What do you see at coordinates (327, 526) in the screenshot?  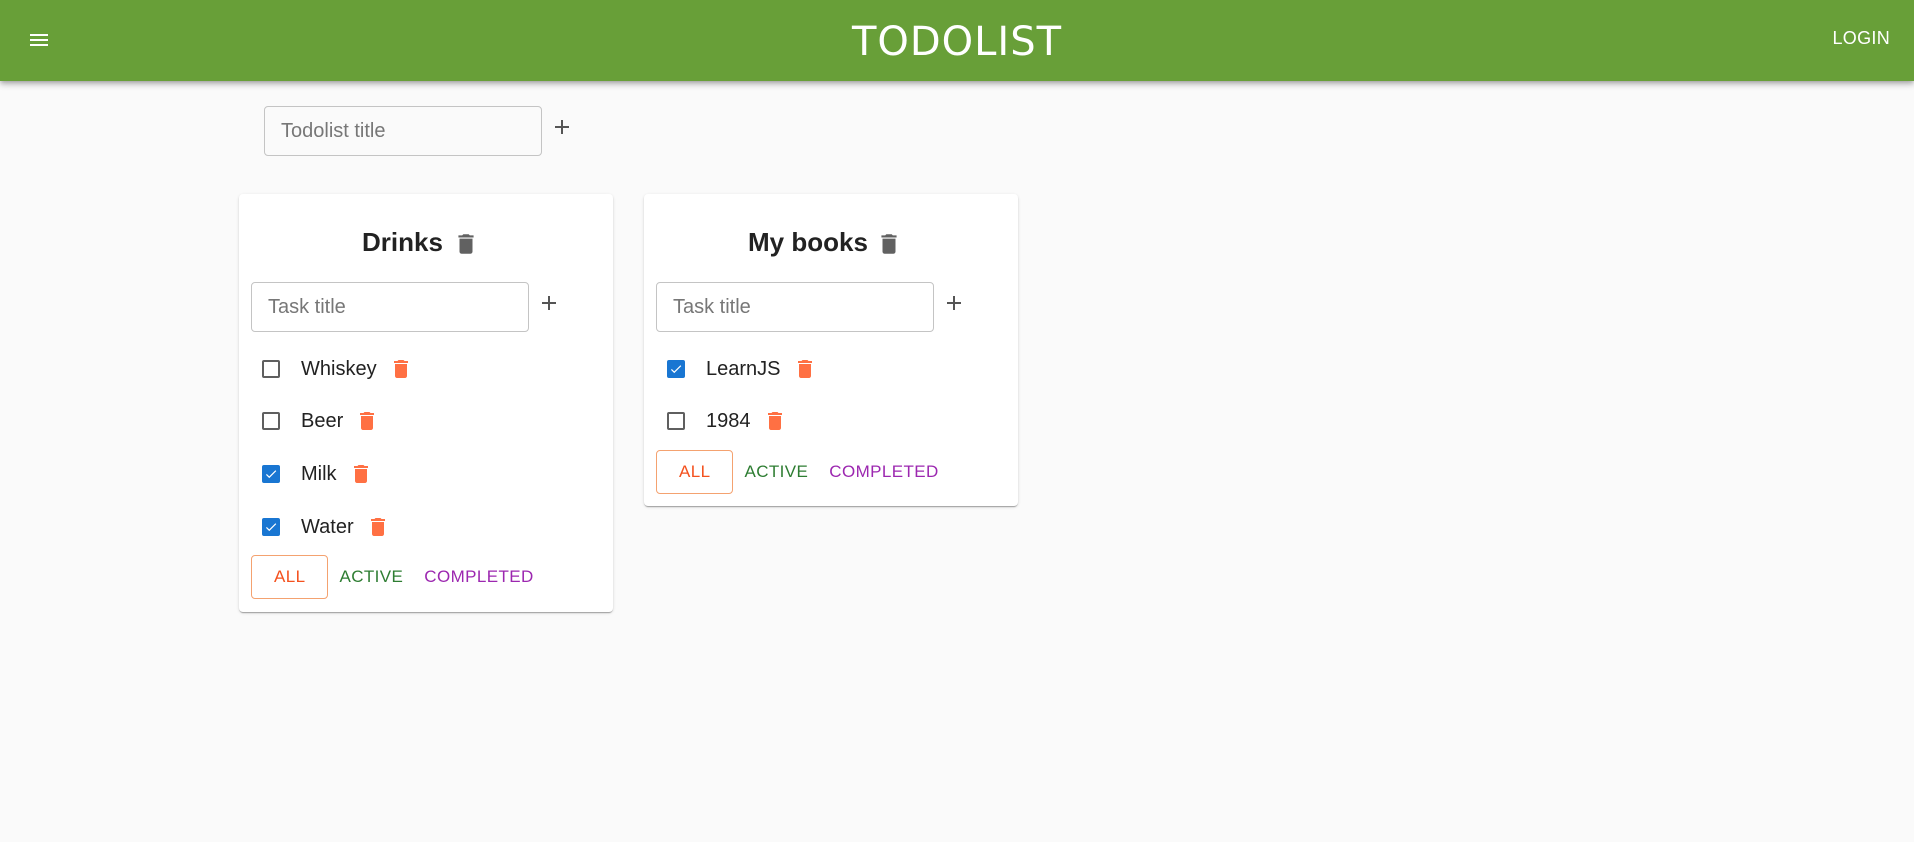 I see `task-title: Water` at bounding box center [327, 526].